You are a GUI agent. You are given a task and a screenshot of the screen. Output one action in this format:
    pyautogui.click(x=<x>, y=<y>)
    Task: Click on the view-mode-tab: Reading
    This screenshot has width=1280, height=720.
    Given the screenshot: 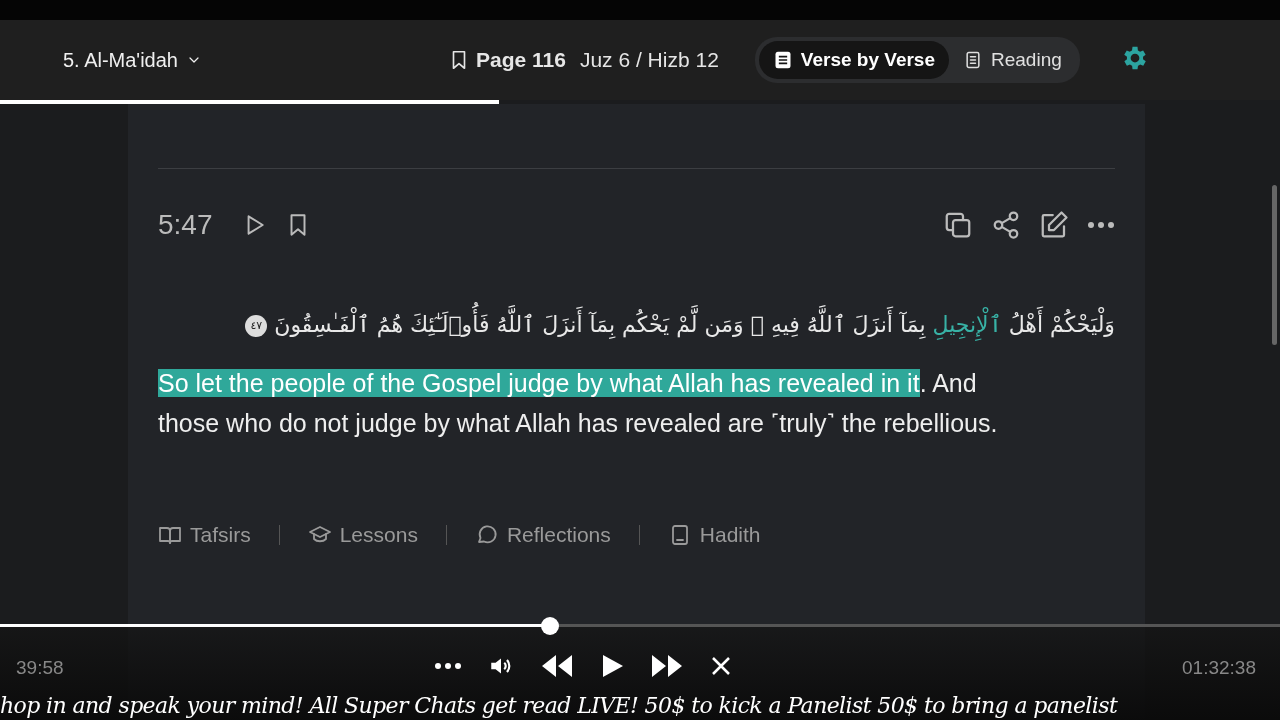 What is the action you would take?
    pyautogui.click(x=1012, y=60)
    